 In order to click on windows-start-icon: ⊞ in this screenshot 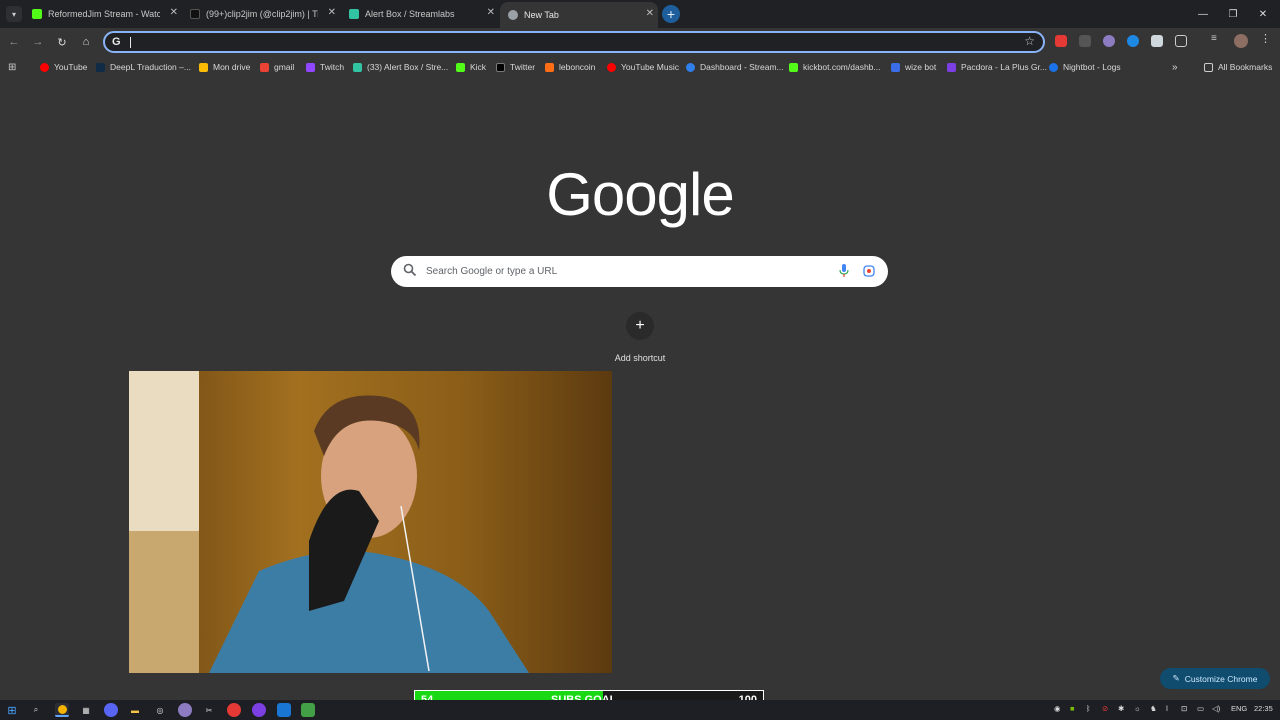, I will do `click(12, 710)`.